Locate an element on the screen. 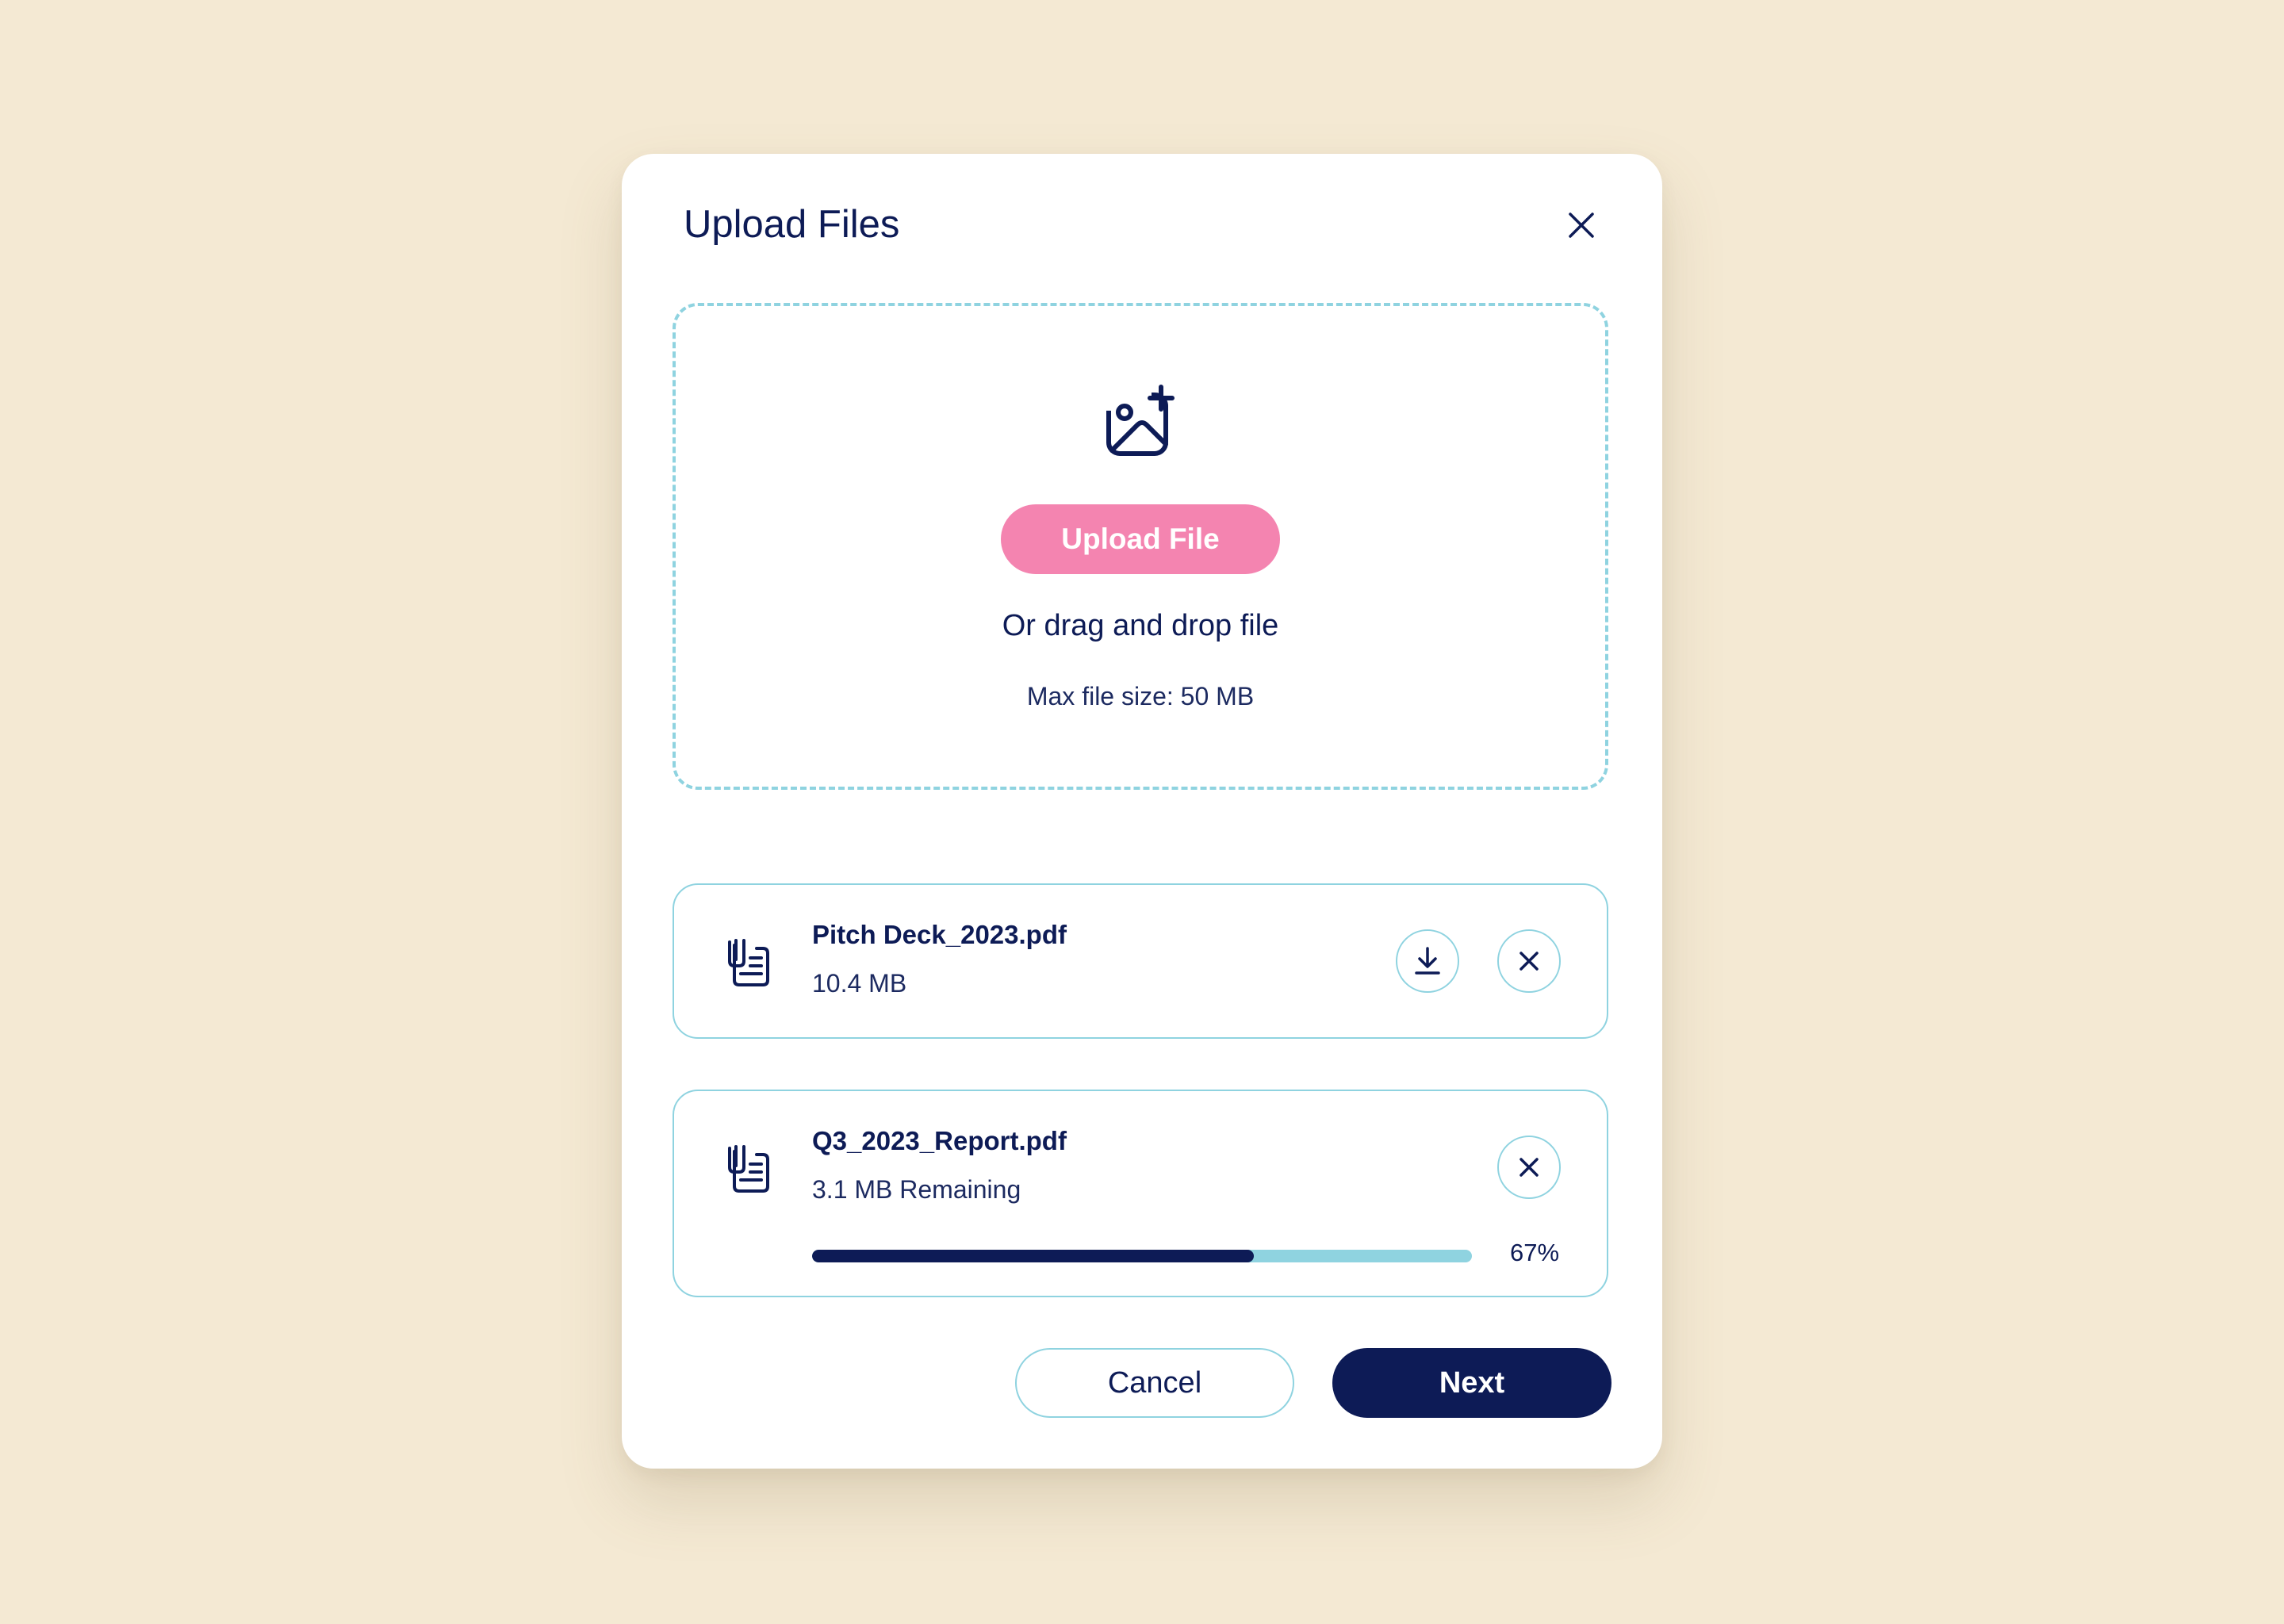 This screenshot has width=2284, height=1624. drag-drop-text: Or drag and drop file is located at coordinates (1140, 625).